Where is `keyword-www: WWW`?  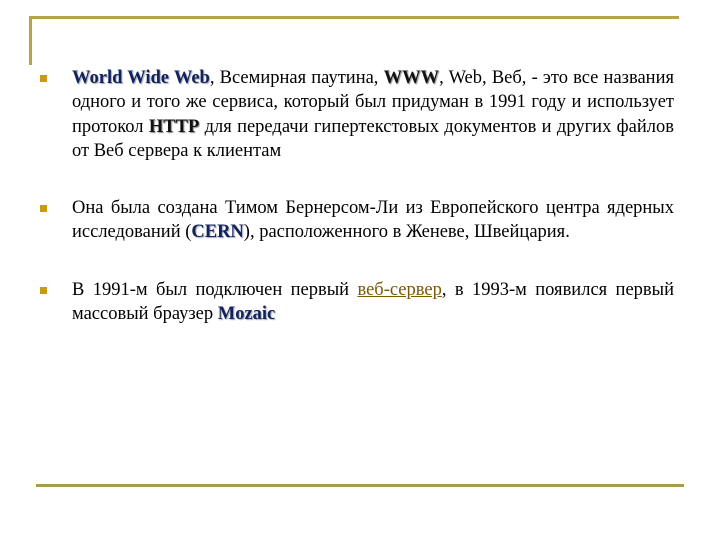
keyword-www: WWW is located at coordinates (411, 78).